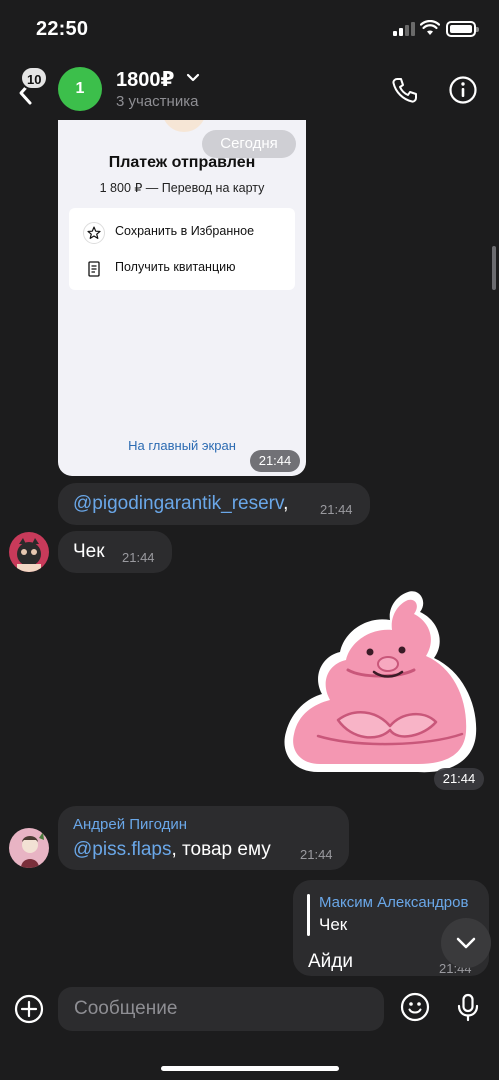  What do you see at coordinates (249, 144) in the screenshot?
I see `date-separator: Сегодня` at bounding box center [249, 144].